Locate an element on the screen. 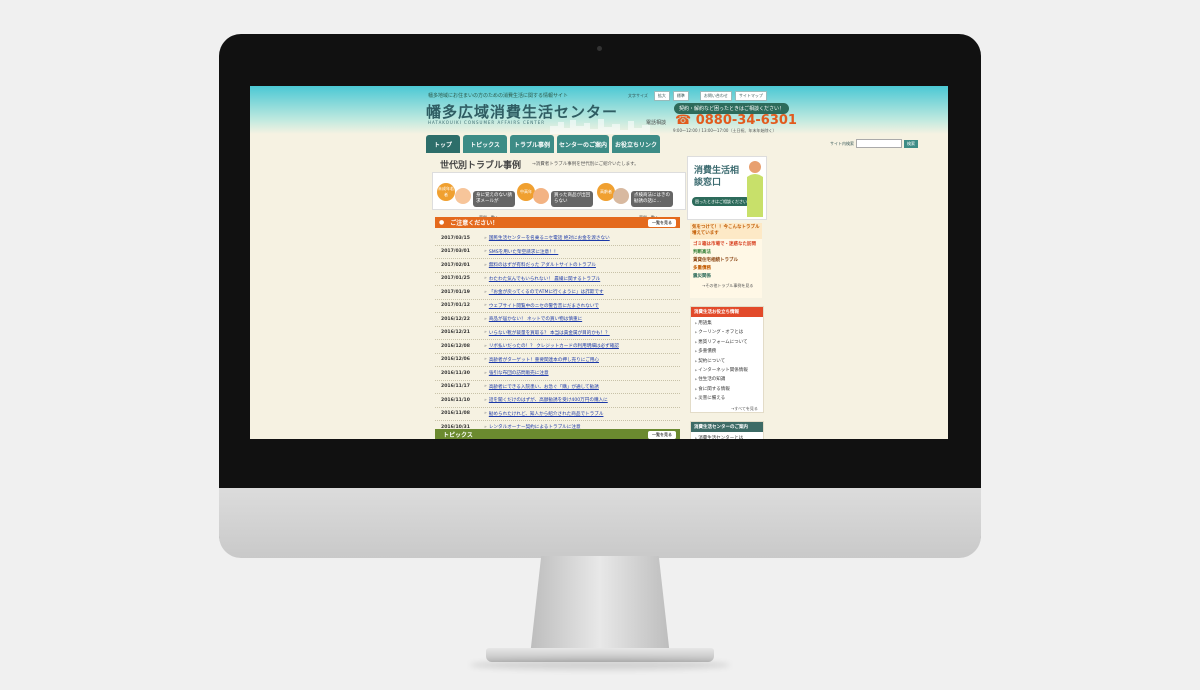  useful-info-item: 食に関する情報 is located at coordinates (727, 389).